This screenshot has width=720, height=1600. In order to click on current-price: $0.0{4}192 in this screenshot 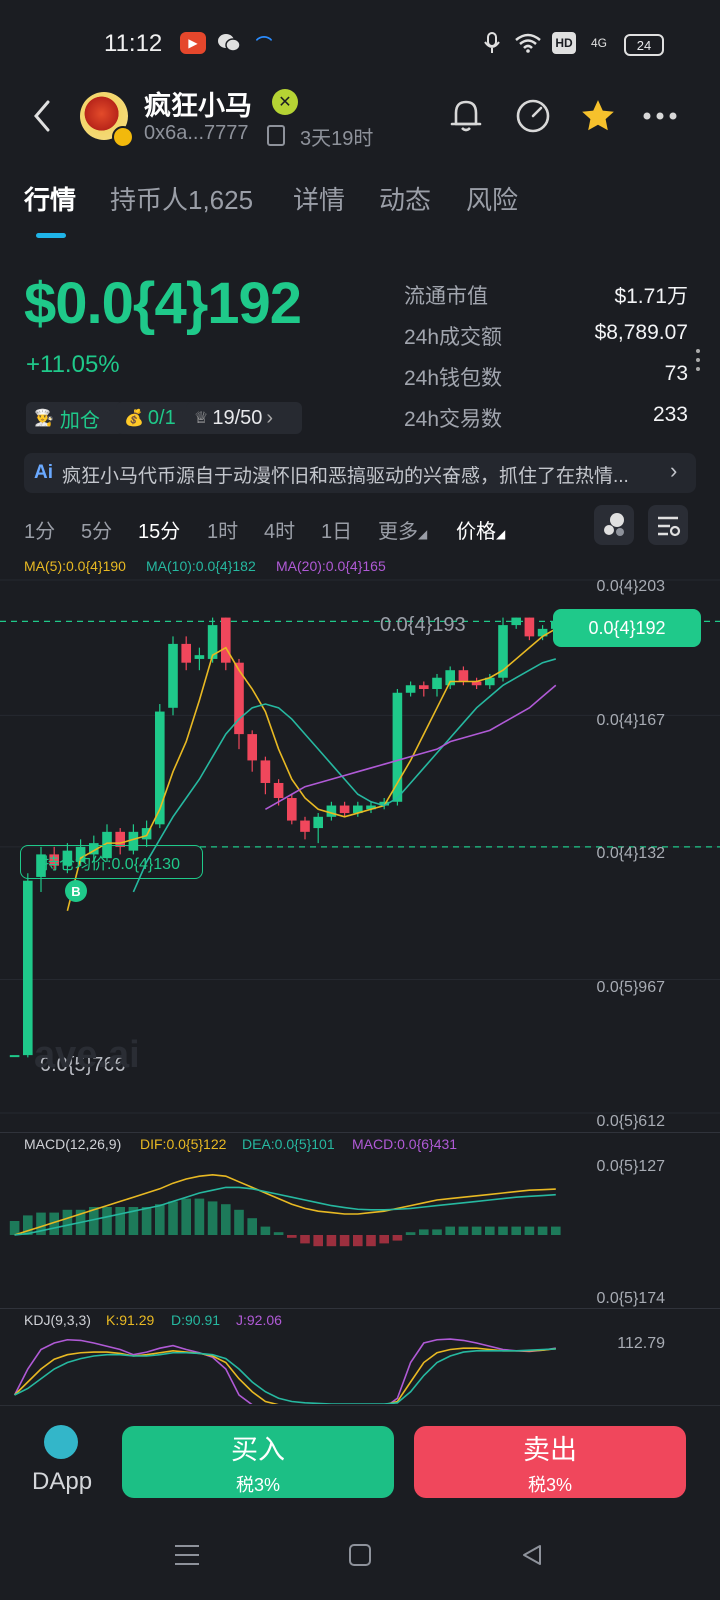, I will do `click(163, 303)`.